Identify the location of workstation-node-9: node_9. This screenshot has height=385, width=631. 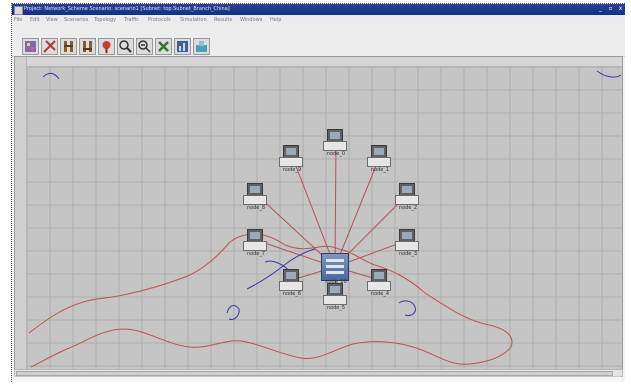
(292, 161).